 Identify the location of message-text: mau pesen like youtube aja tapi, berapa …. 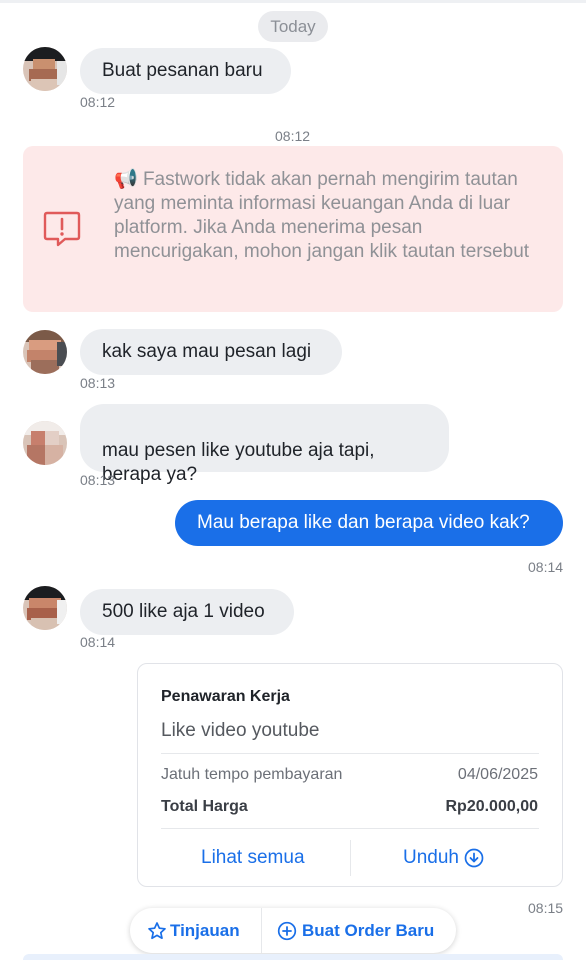
(238, 462).